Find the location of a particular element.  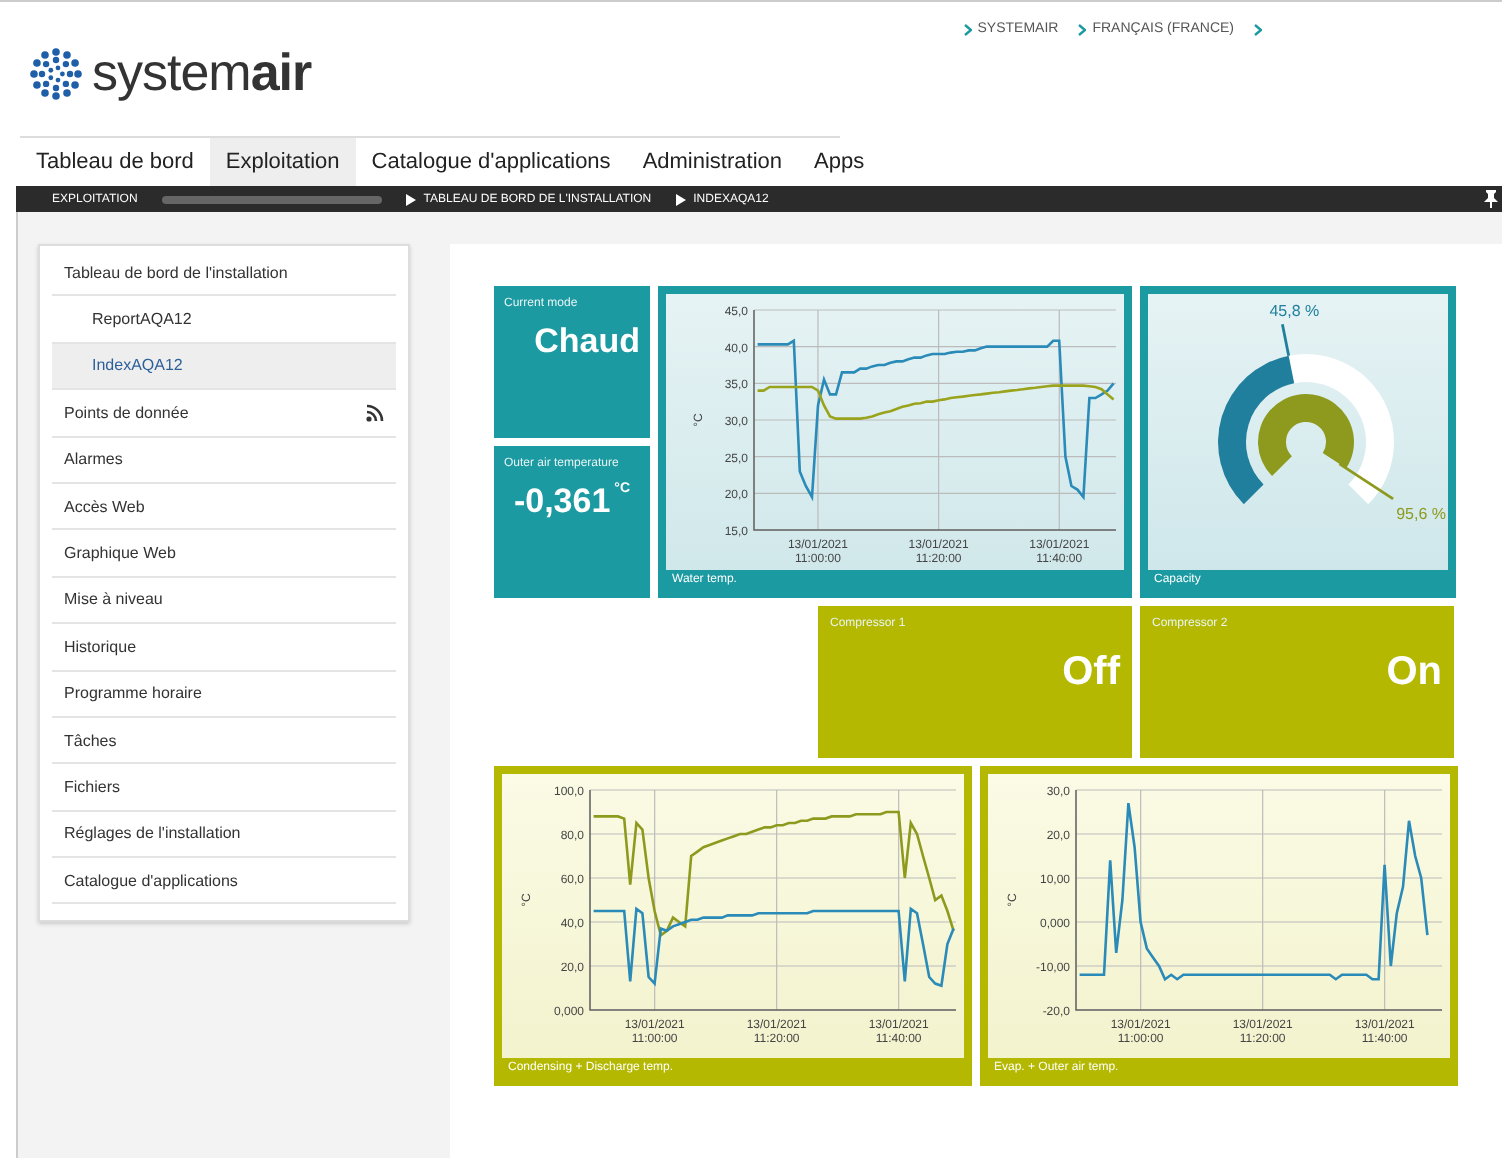

sidebar-item: Programme horaire is located at coordinates (224, 694).